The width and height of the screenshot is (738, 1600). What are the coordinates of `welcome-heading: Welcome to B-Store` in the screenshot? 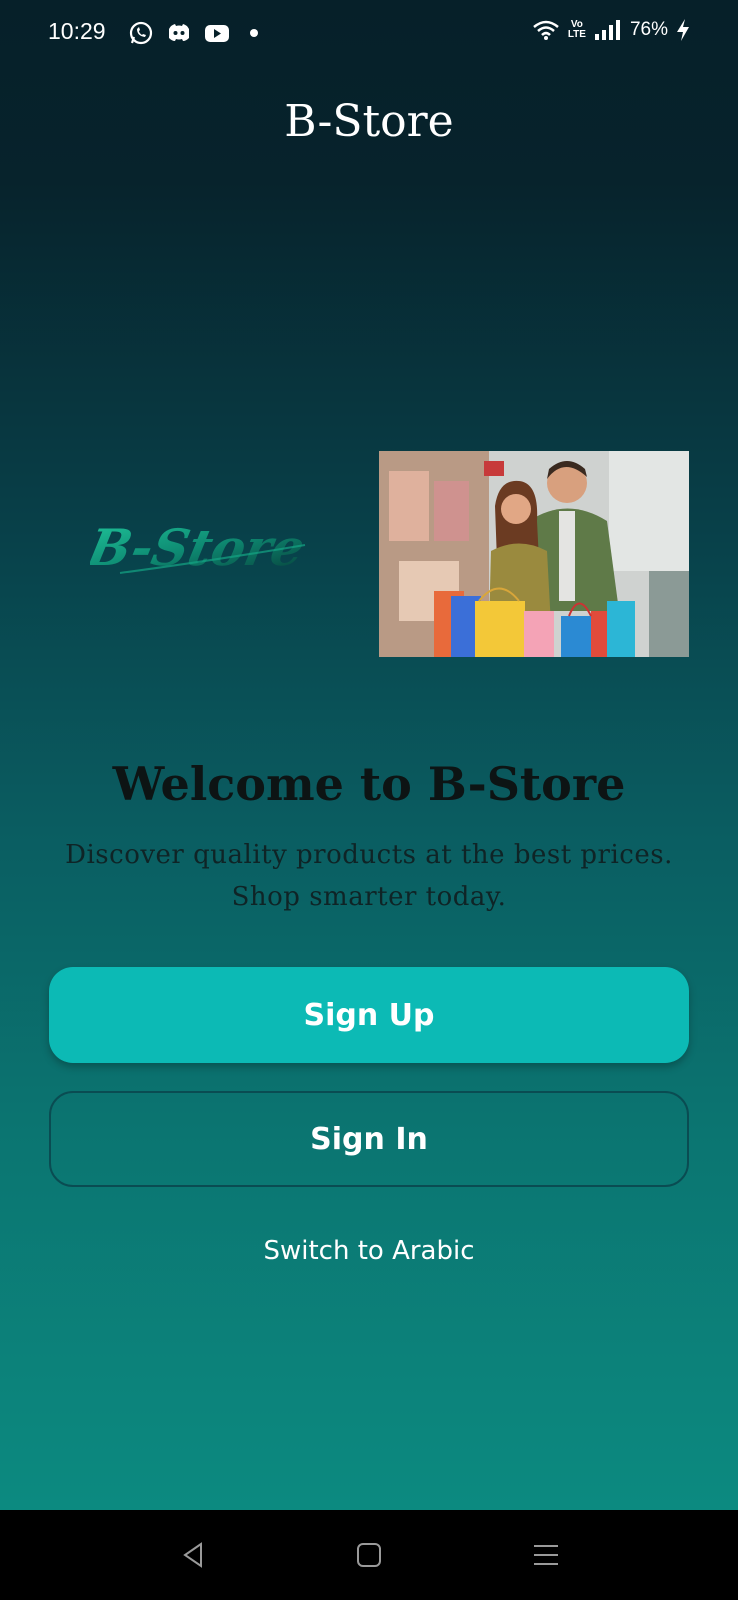 It's located at (369, 784).